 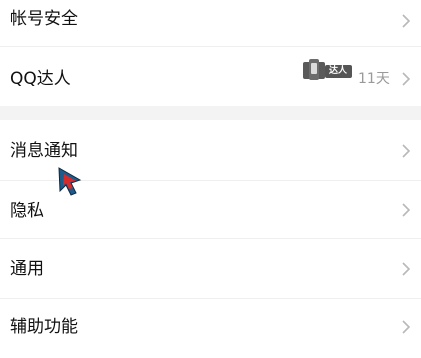 What do you see at coordinates (40, 79) in the screenshot?
I see `qq-master-label: QQ达人` at bounding box center [40, 79].